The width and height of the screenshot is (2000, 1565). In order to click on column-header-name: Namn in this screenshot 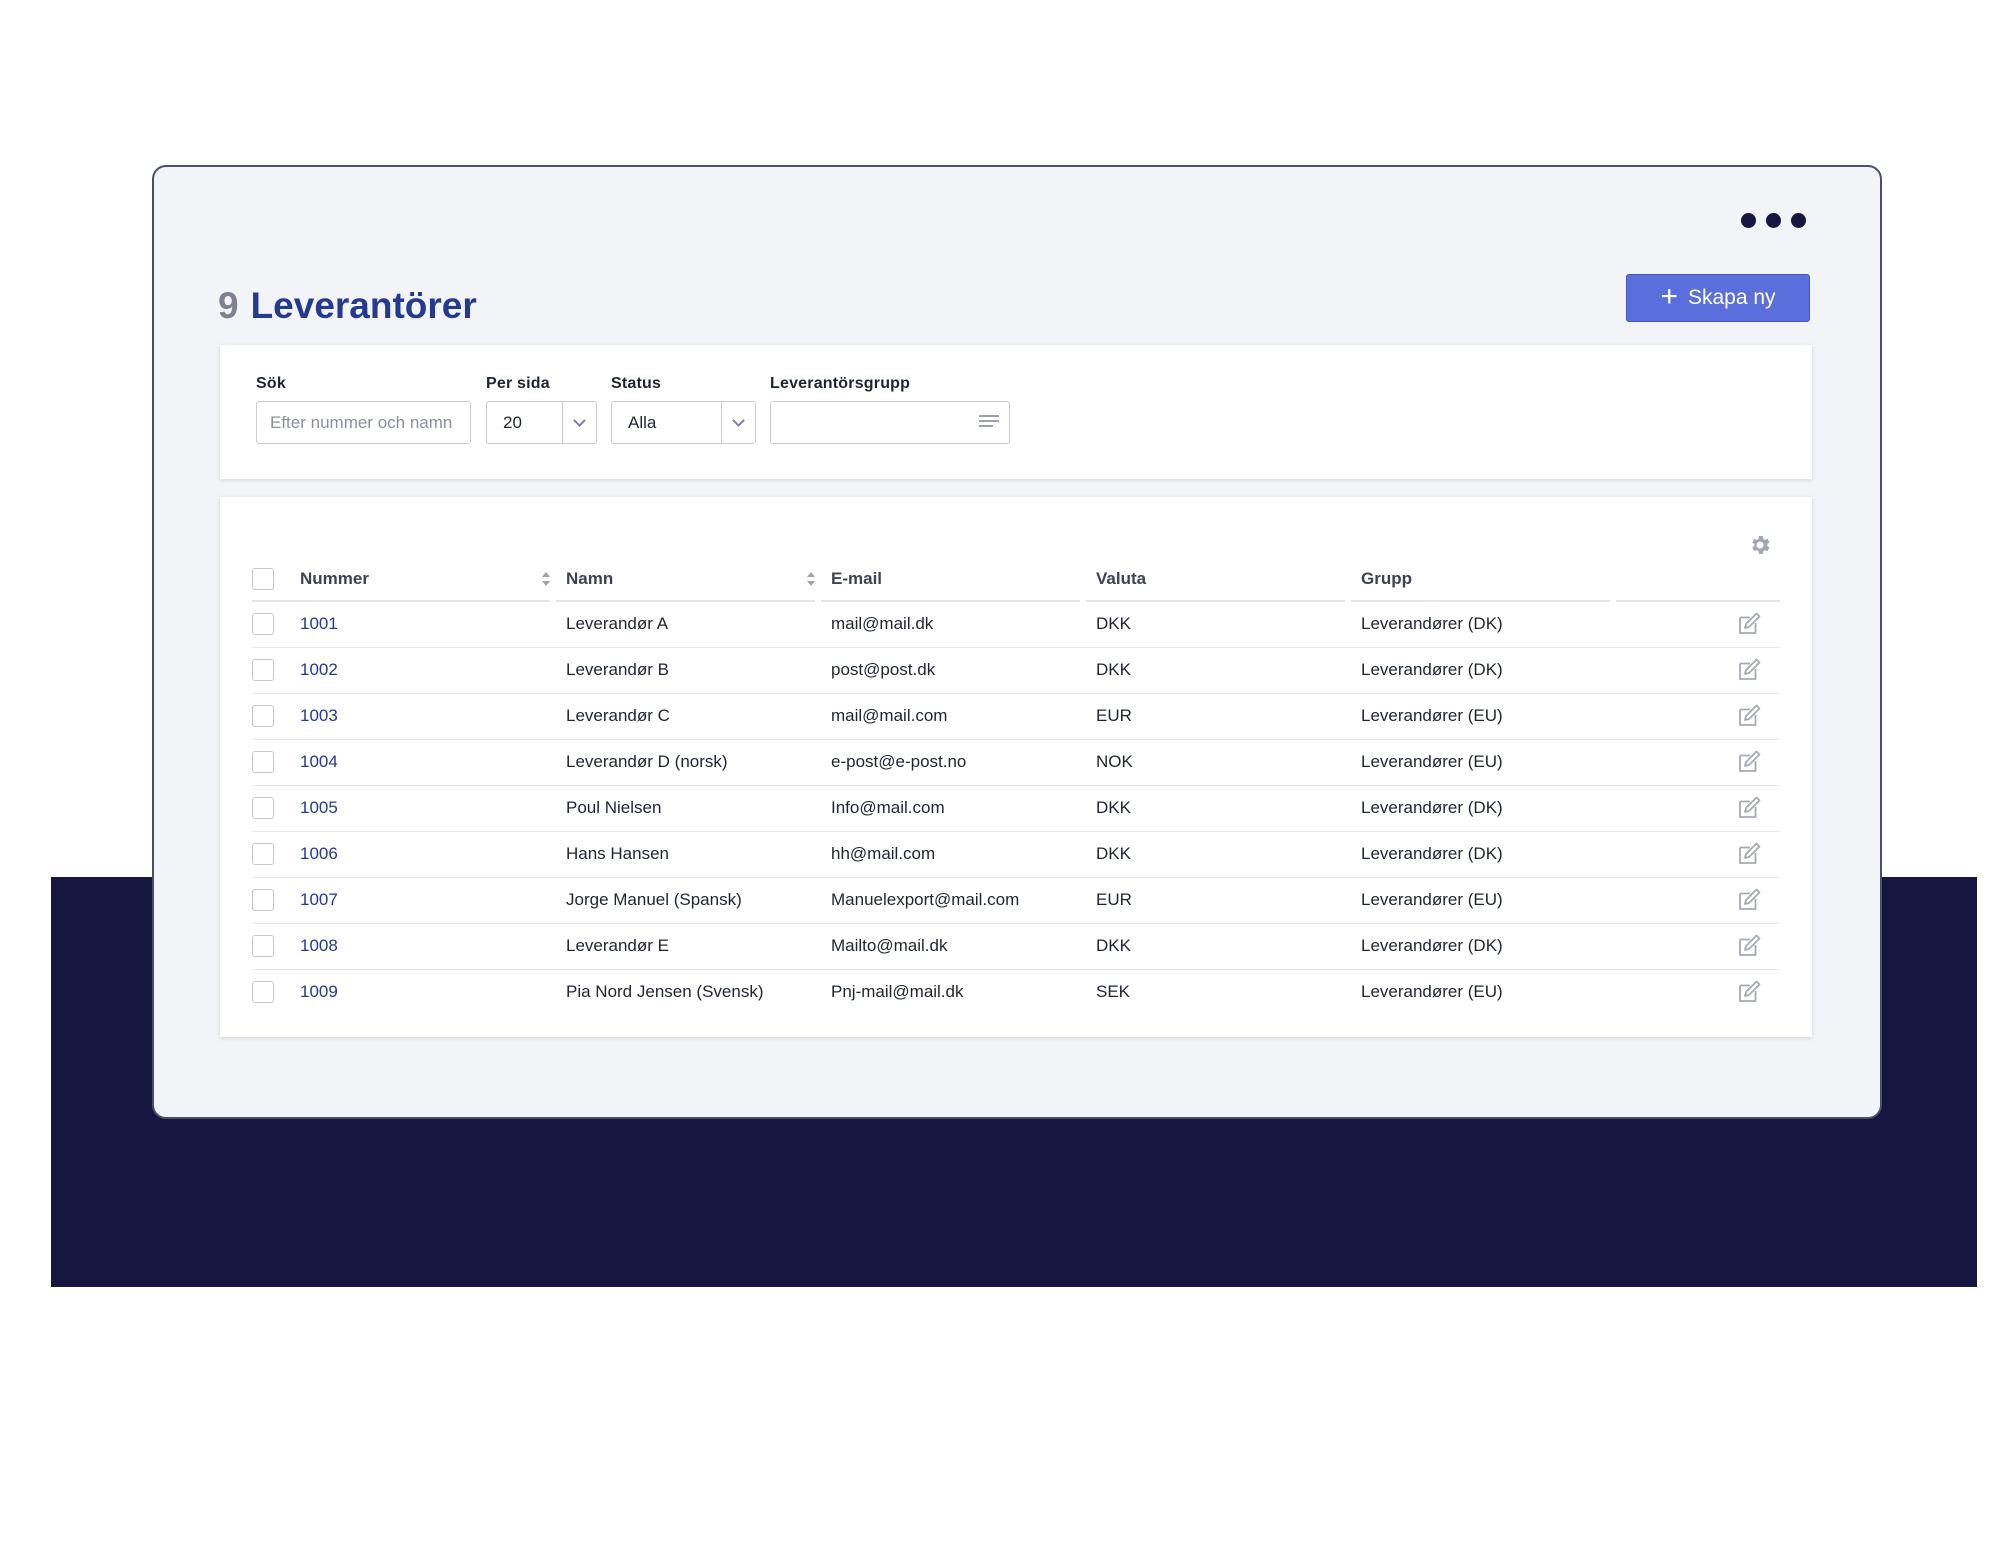, I will do `click(688, 579)`.